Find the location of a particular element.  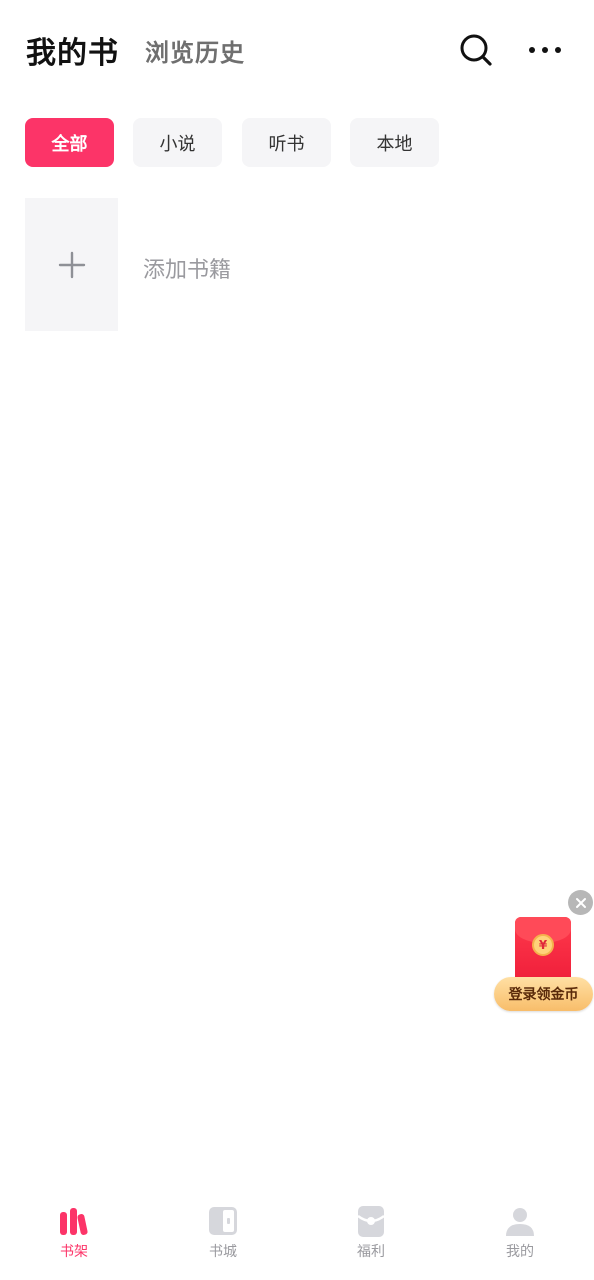

red-packet-icon: ¥ is located at coordinates (543, 950).